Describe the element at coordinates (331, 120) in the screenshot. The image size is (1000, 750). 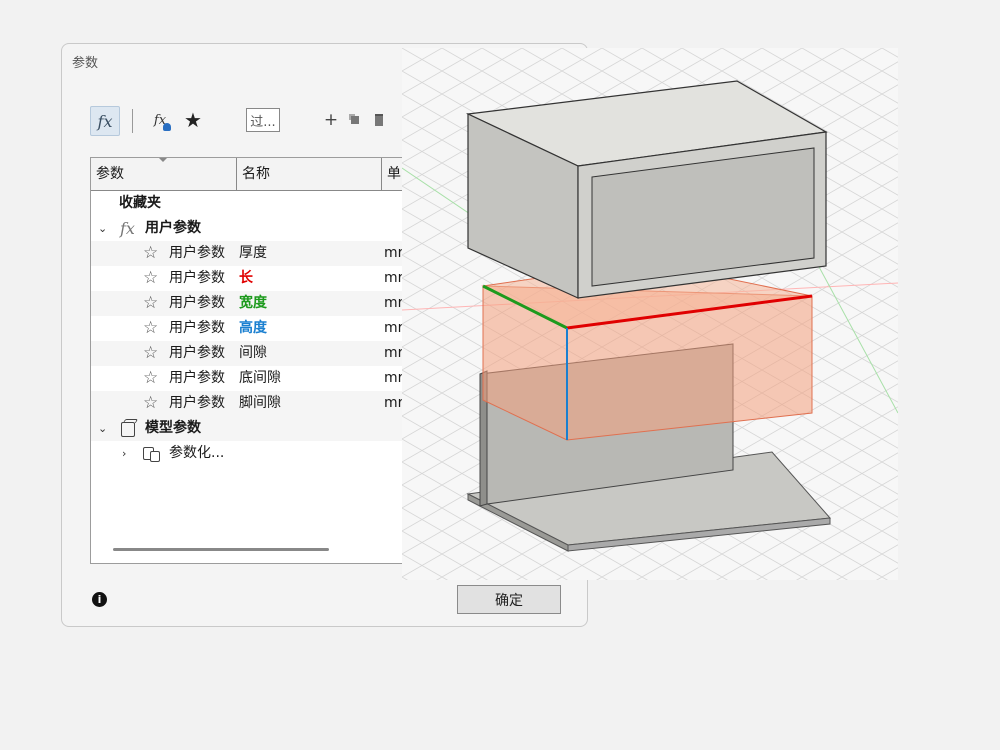
I see `plus-icon: +` at that location.